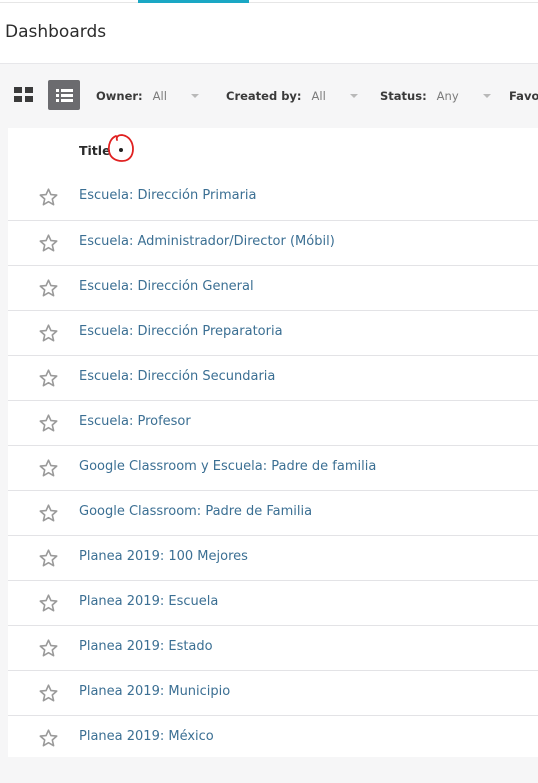 The width and height of the screenshot is (538, 783). Describe the element at coordinates (273, 692) in the screenshot. I see `table-row: Planea 2019: Municipio` at that location.